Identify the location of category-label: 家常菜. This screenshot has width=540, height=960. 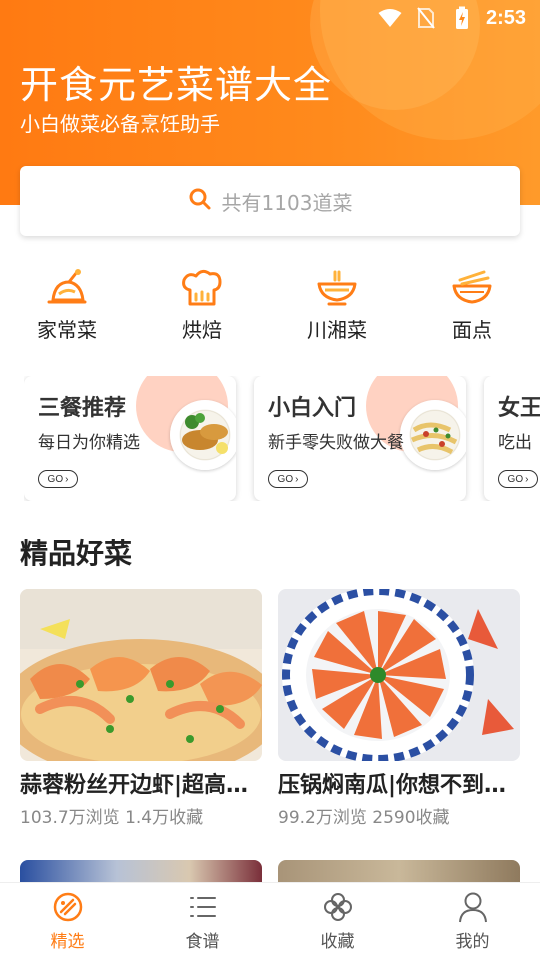
(67, 330).